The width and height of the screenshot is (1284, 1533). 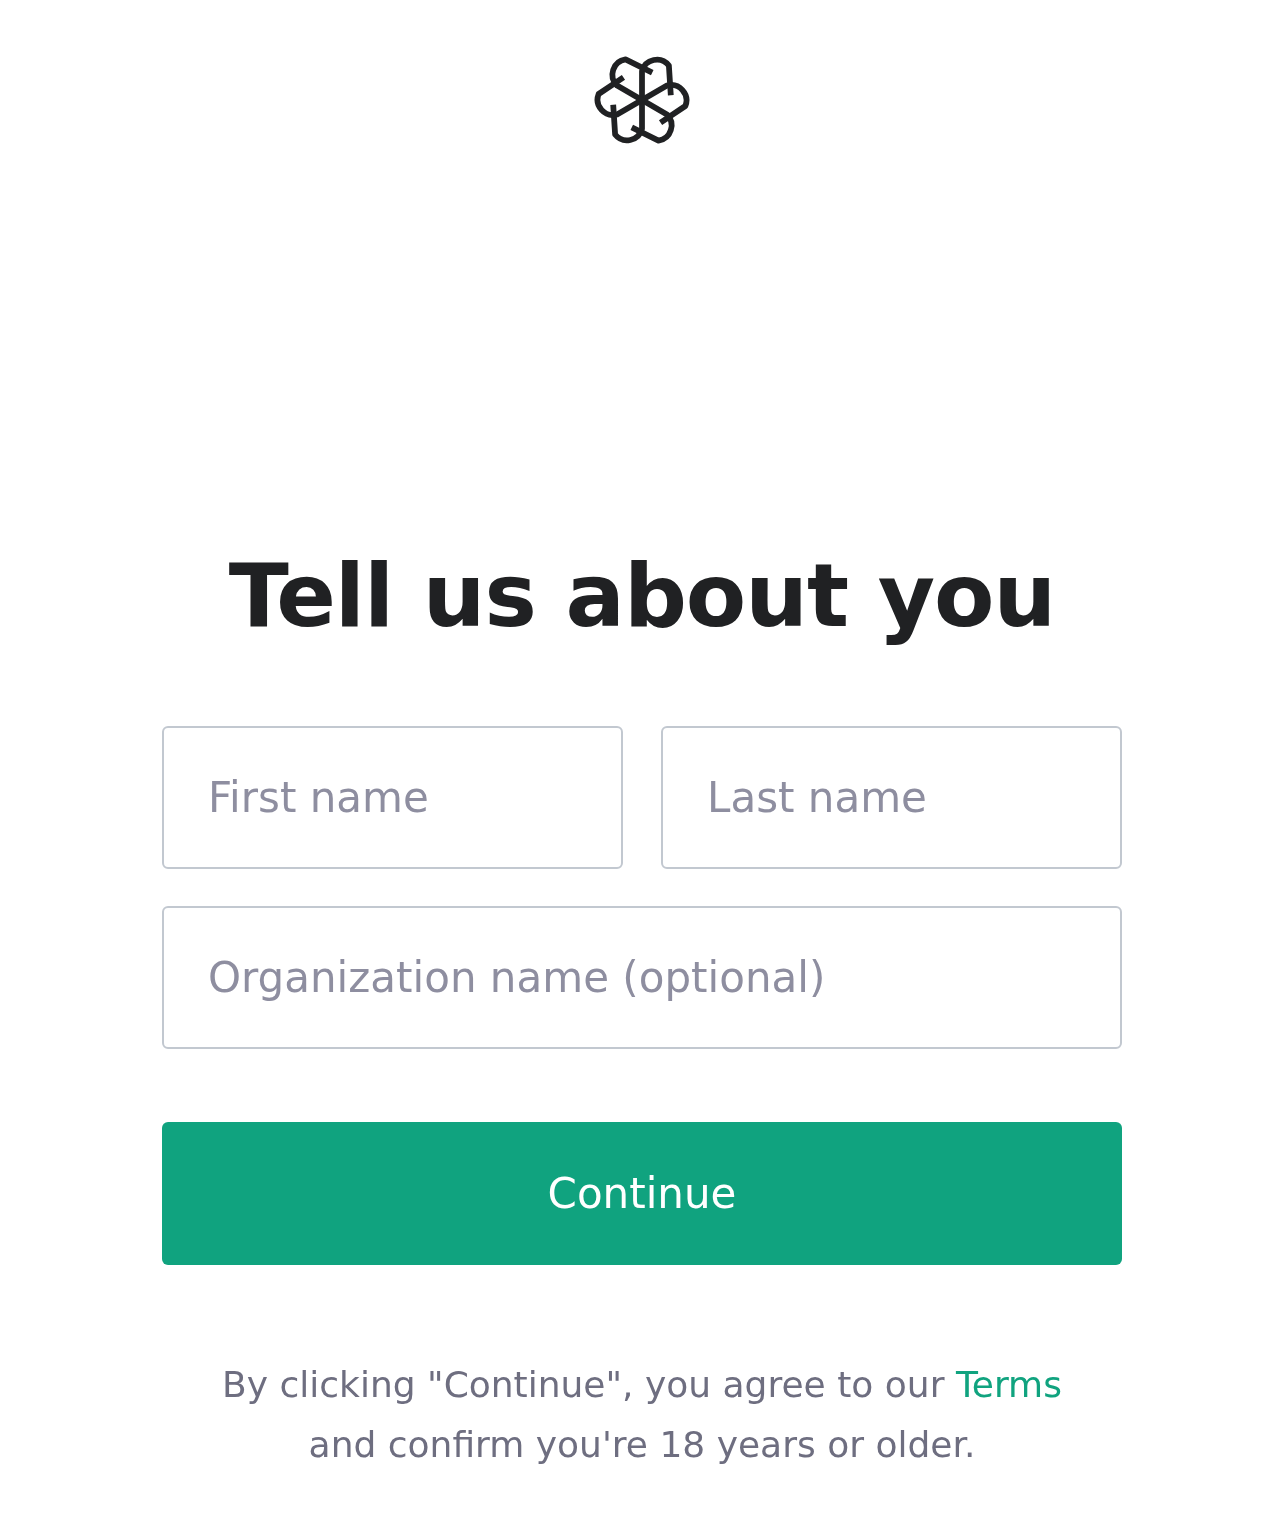 I want to click on legal-notice: By clicking "Continue", you agree to our Terms and confirm you're 18 years or older., so click(x=642, y=1415).